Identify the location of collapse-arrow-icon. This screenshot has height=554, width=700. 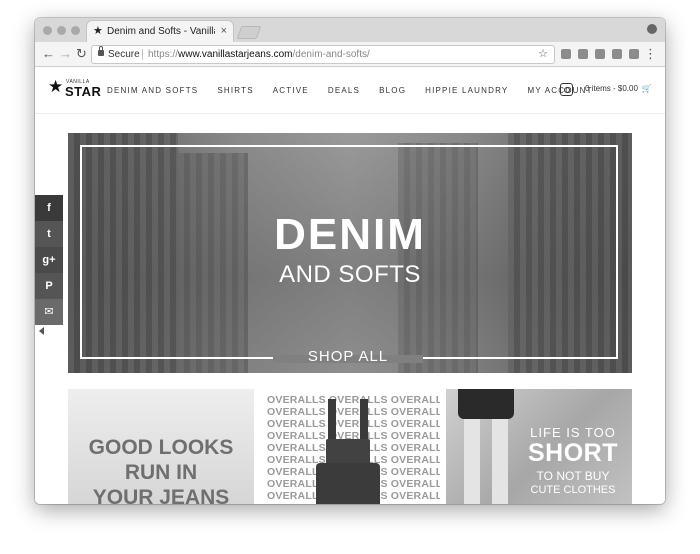
(41, 331).